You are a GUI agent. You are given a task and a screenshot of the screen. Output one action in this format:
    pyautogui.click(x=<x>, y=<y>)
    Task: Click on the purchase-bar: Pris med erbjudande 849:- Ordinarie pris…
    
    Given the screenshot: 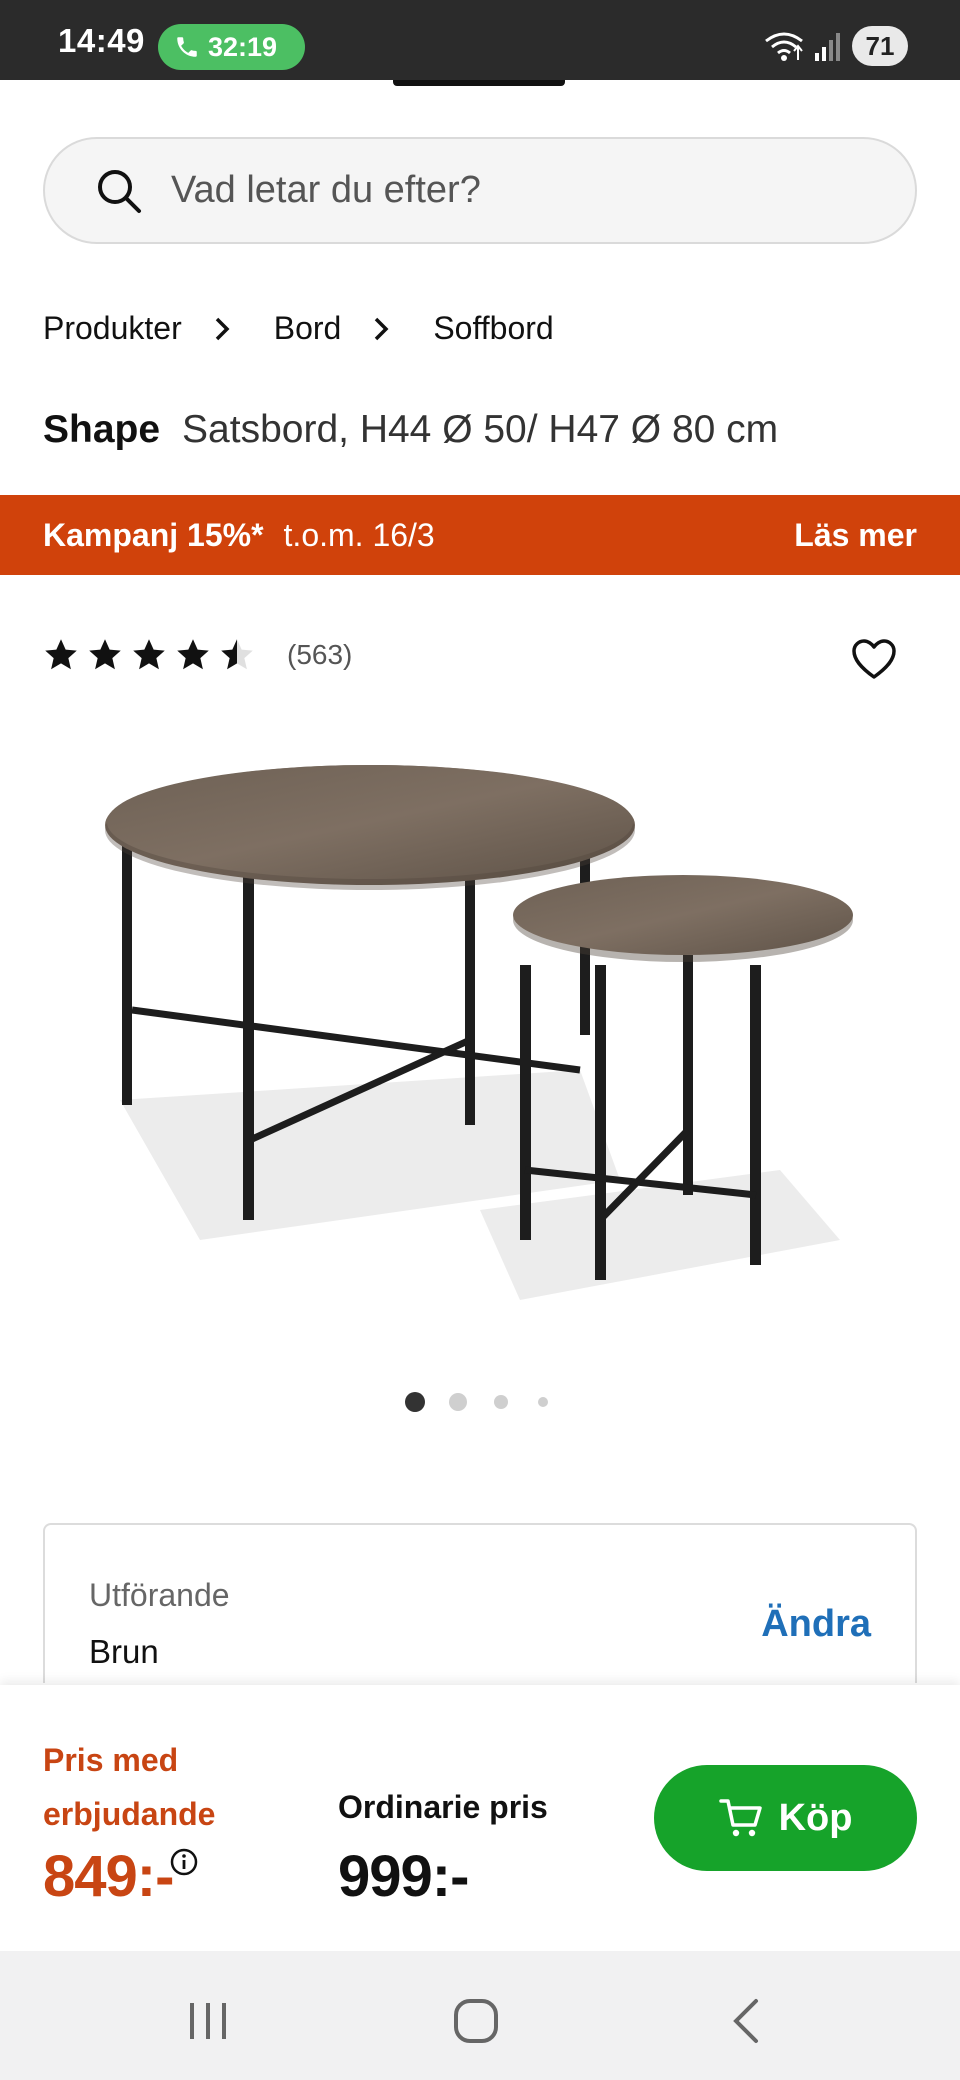 What is the action you would take?
    pyautogui.click(x=480, y=1818)
    